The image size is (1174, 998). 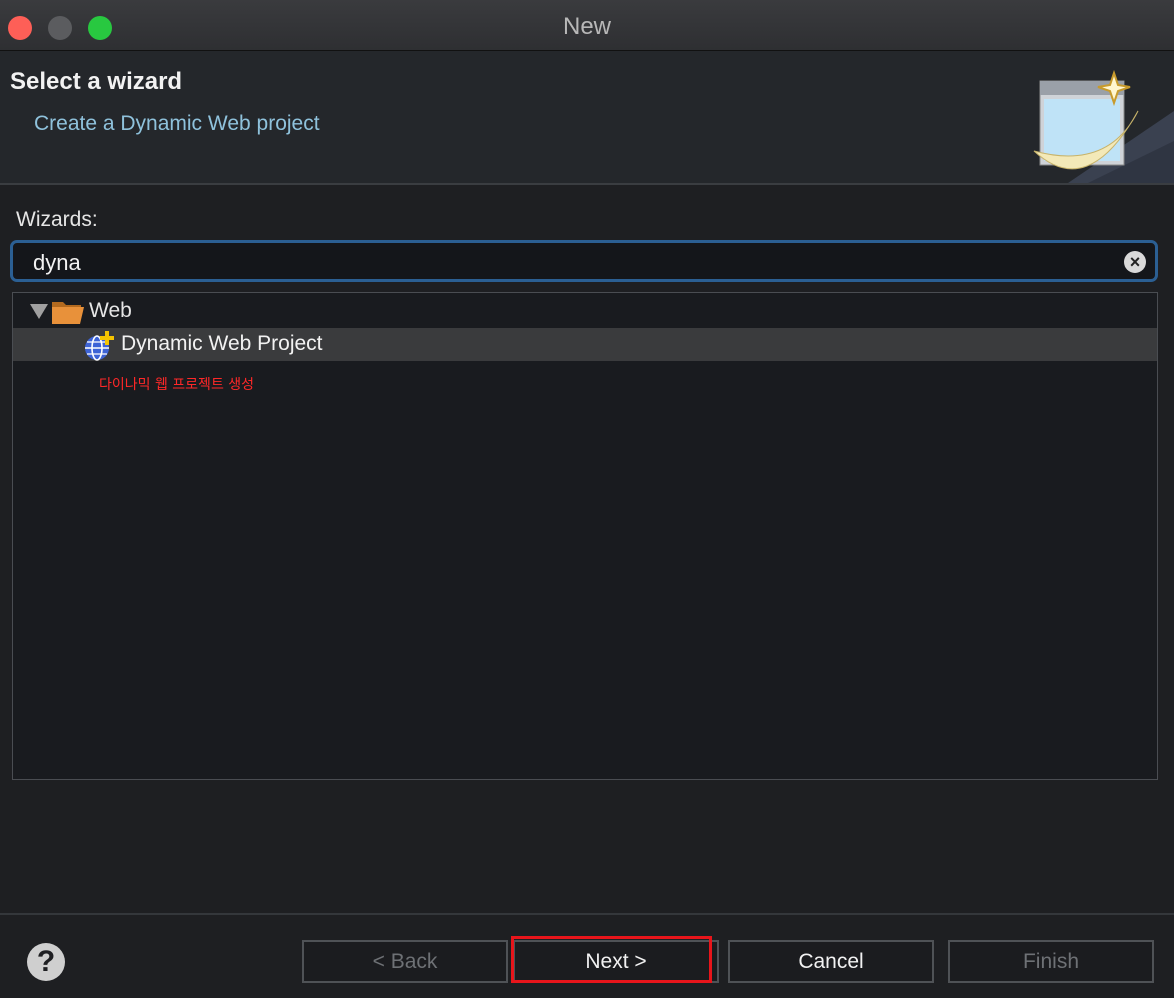 I want to click on finish-button: Finish, so click(x=1051, y=961).